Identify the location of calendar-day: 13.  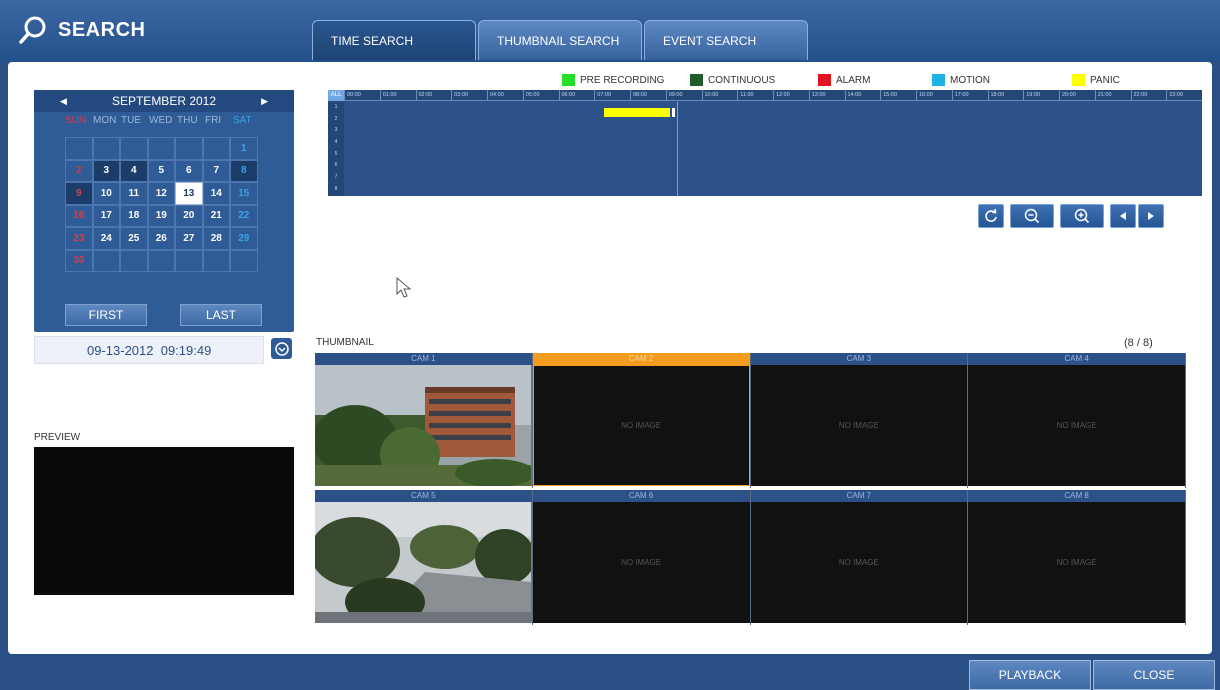
(189, 193).